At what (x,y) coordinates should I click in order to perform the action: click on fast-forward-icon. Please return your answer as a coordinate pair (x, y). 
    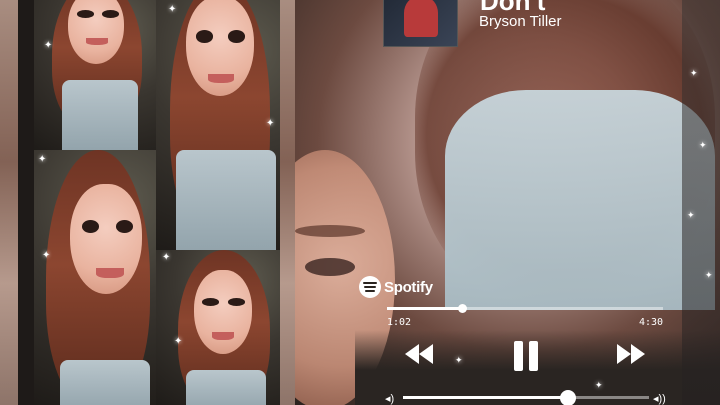
    Looking at the image, I should click on (624, 354).